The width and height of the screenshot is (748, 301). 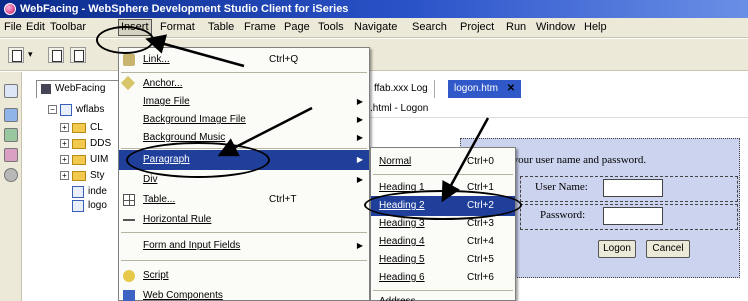 What do you see at coordinates (11, 135) in the screenshot?
I see `outline-icon` at bounding box center [11, 135].